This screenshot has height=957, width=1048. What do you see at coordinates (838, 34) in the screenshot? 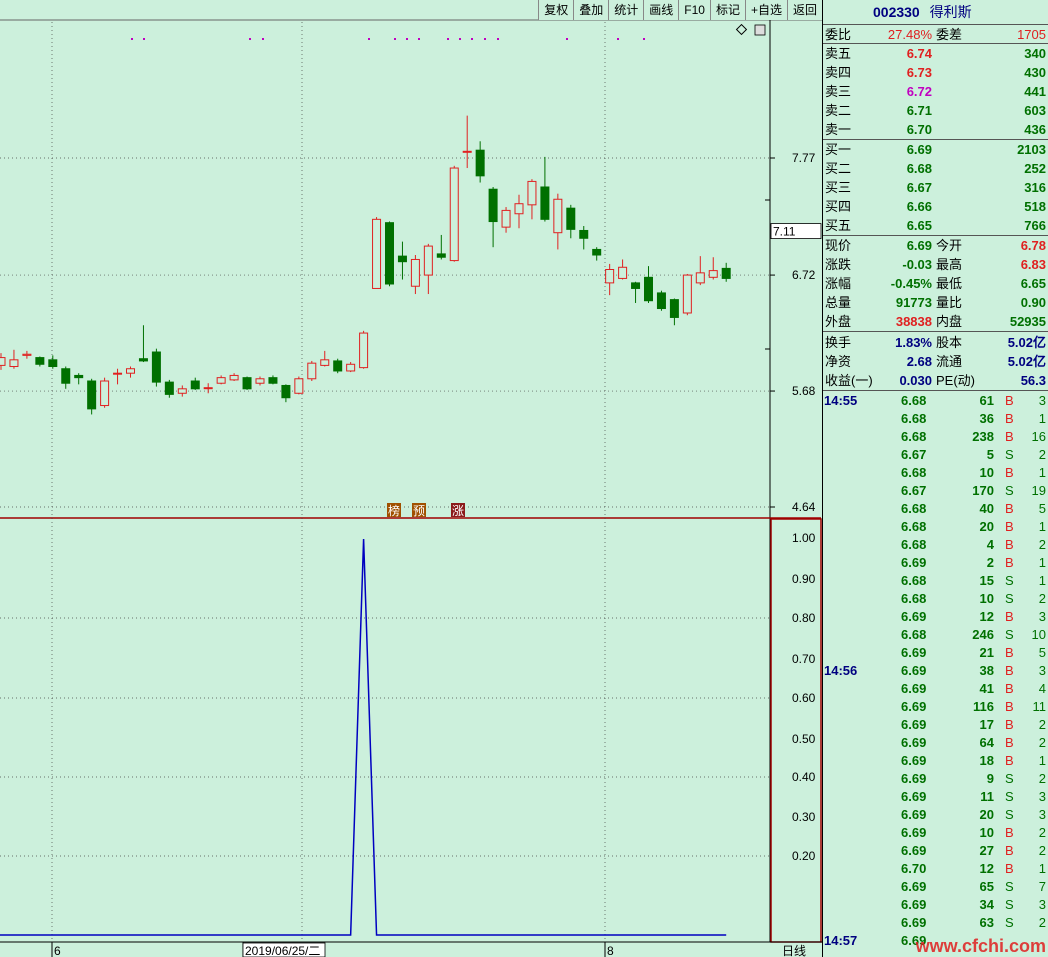
I see `weibi-label: 委比` at bounding box center [838, 34].